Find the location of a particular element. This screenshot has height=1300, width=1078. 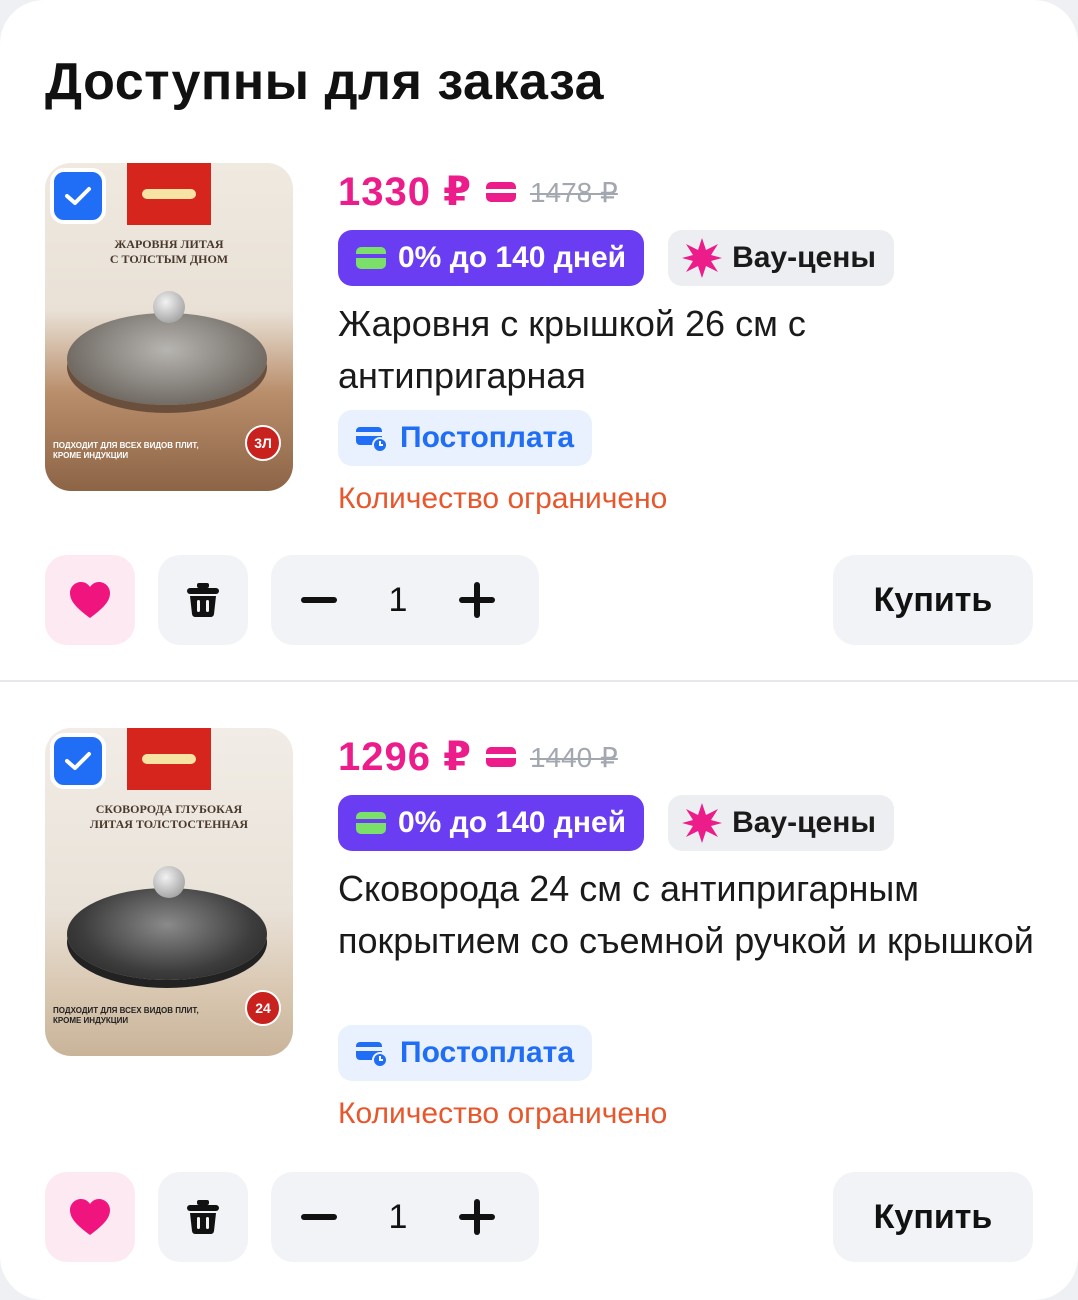

price-row: 1330 ₽ 1478 ₽ is located at coordinates (478, 192).